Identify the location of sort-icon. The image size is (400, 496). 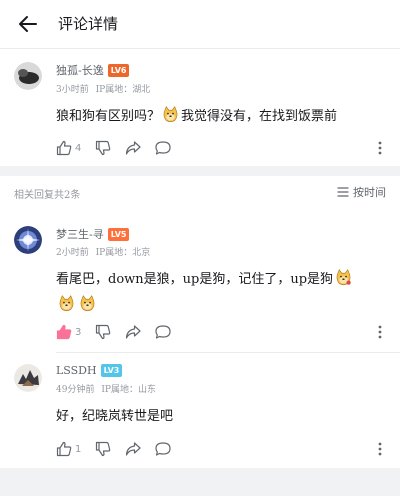
(343, 192).